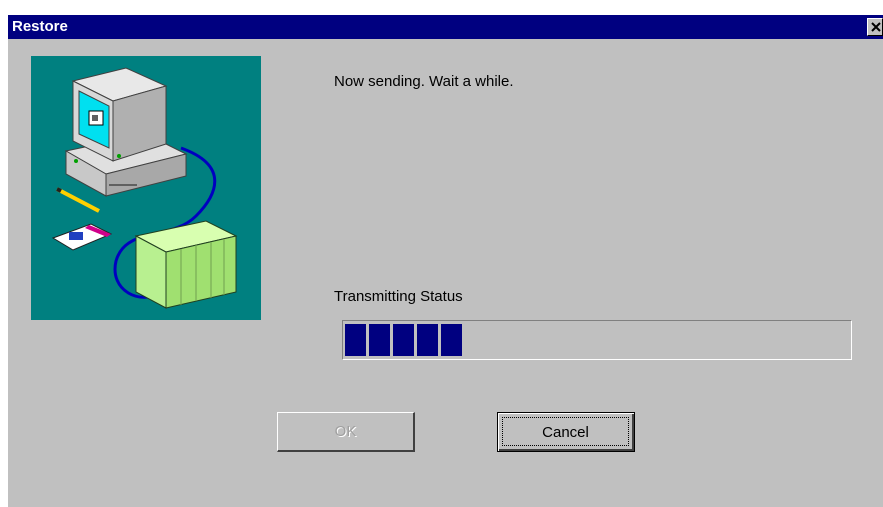 The width and height of the screenshot is (883, 507). I want to click on cancel-button-label: Cancel, so click(565, 431).